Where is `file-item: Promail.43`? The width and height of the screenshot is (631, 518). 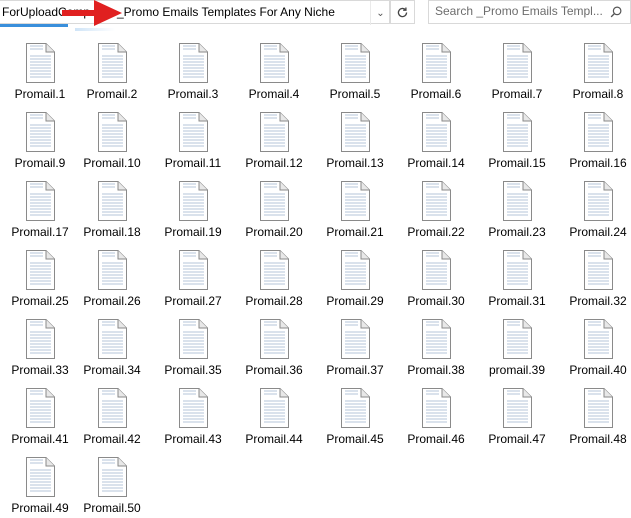 file-item: Promail.43 is located at coordinates (193, 415).